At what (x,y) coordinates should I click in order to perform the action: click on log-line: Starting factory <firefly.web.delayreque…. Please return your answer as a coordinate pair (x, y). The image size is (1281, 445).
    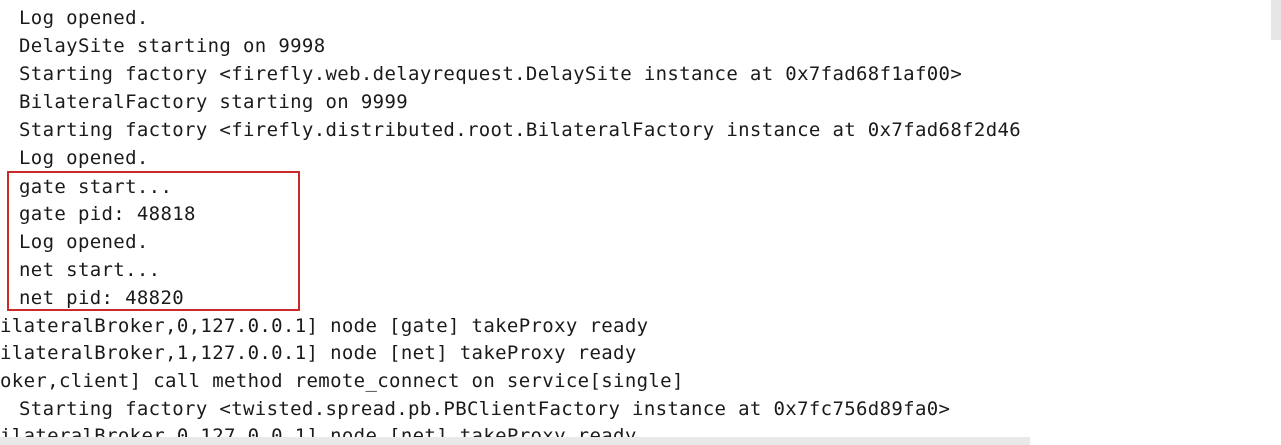
    Looking at the image, I should click on (491, 74).